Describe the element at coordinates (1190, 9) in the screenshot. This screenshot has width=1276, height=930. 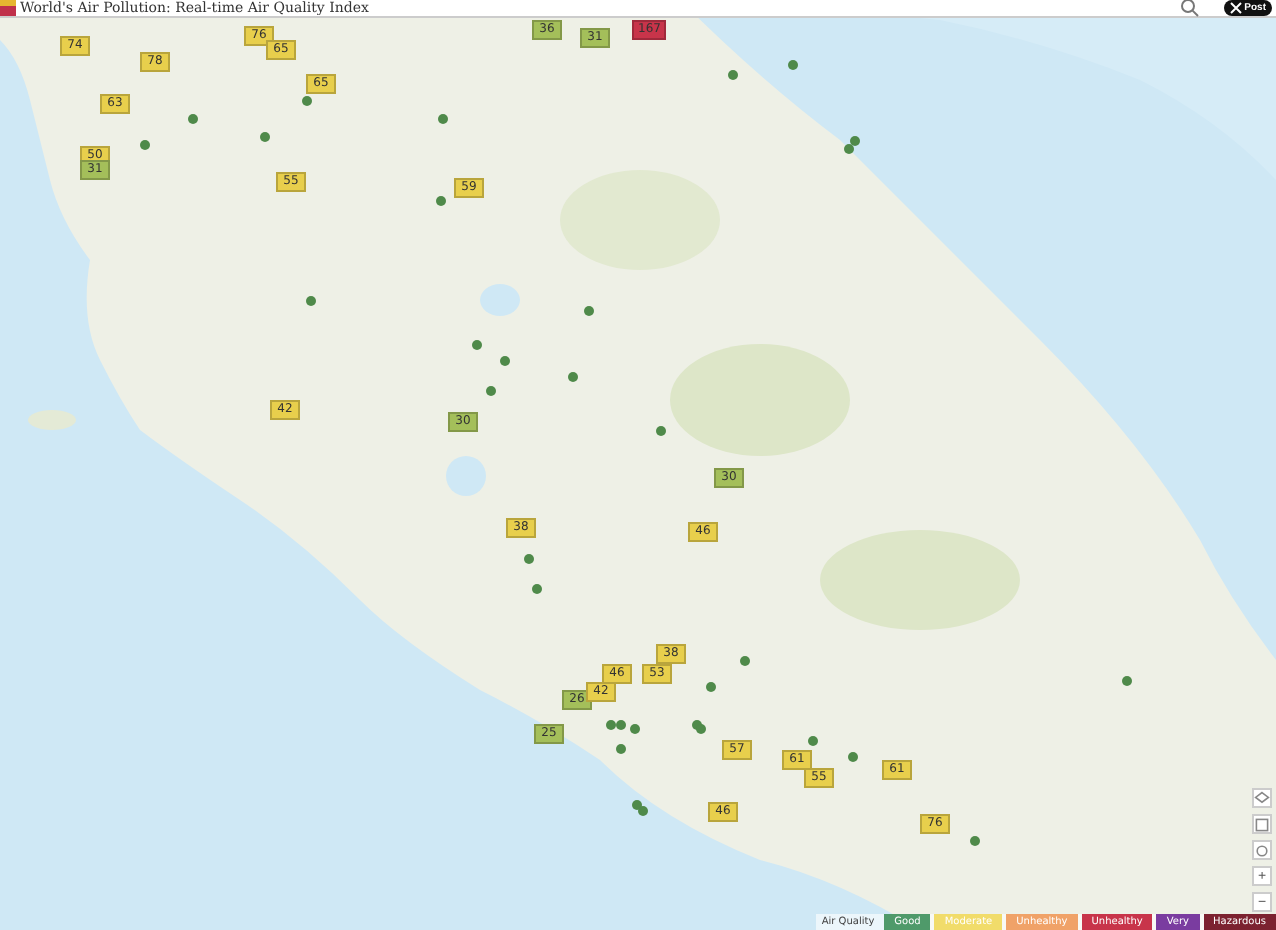
I see `search-icon` at that location.